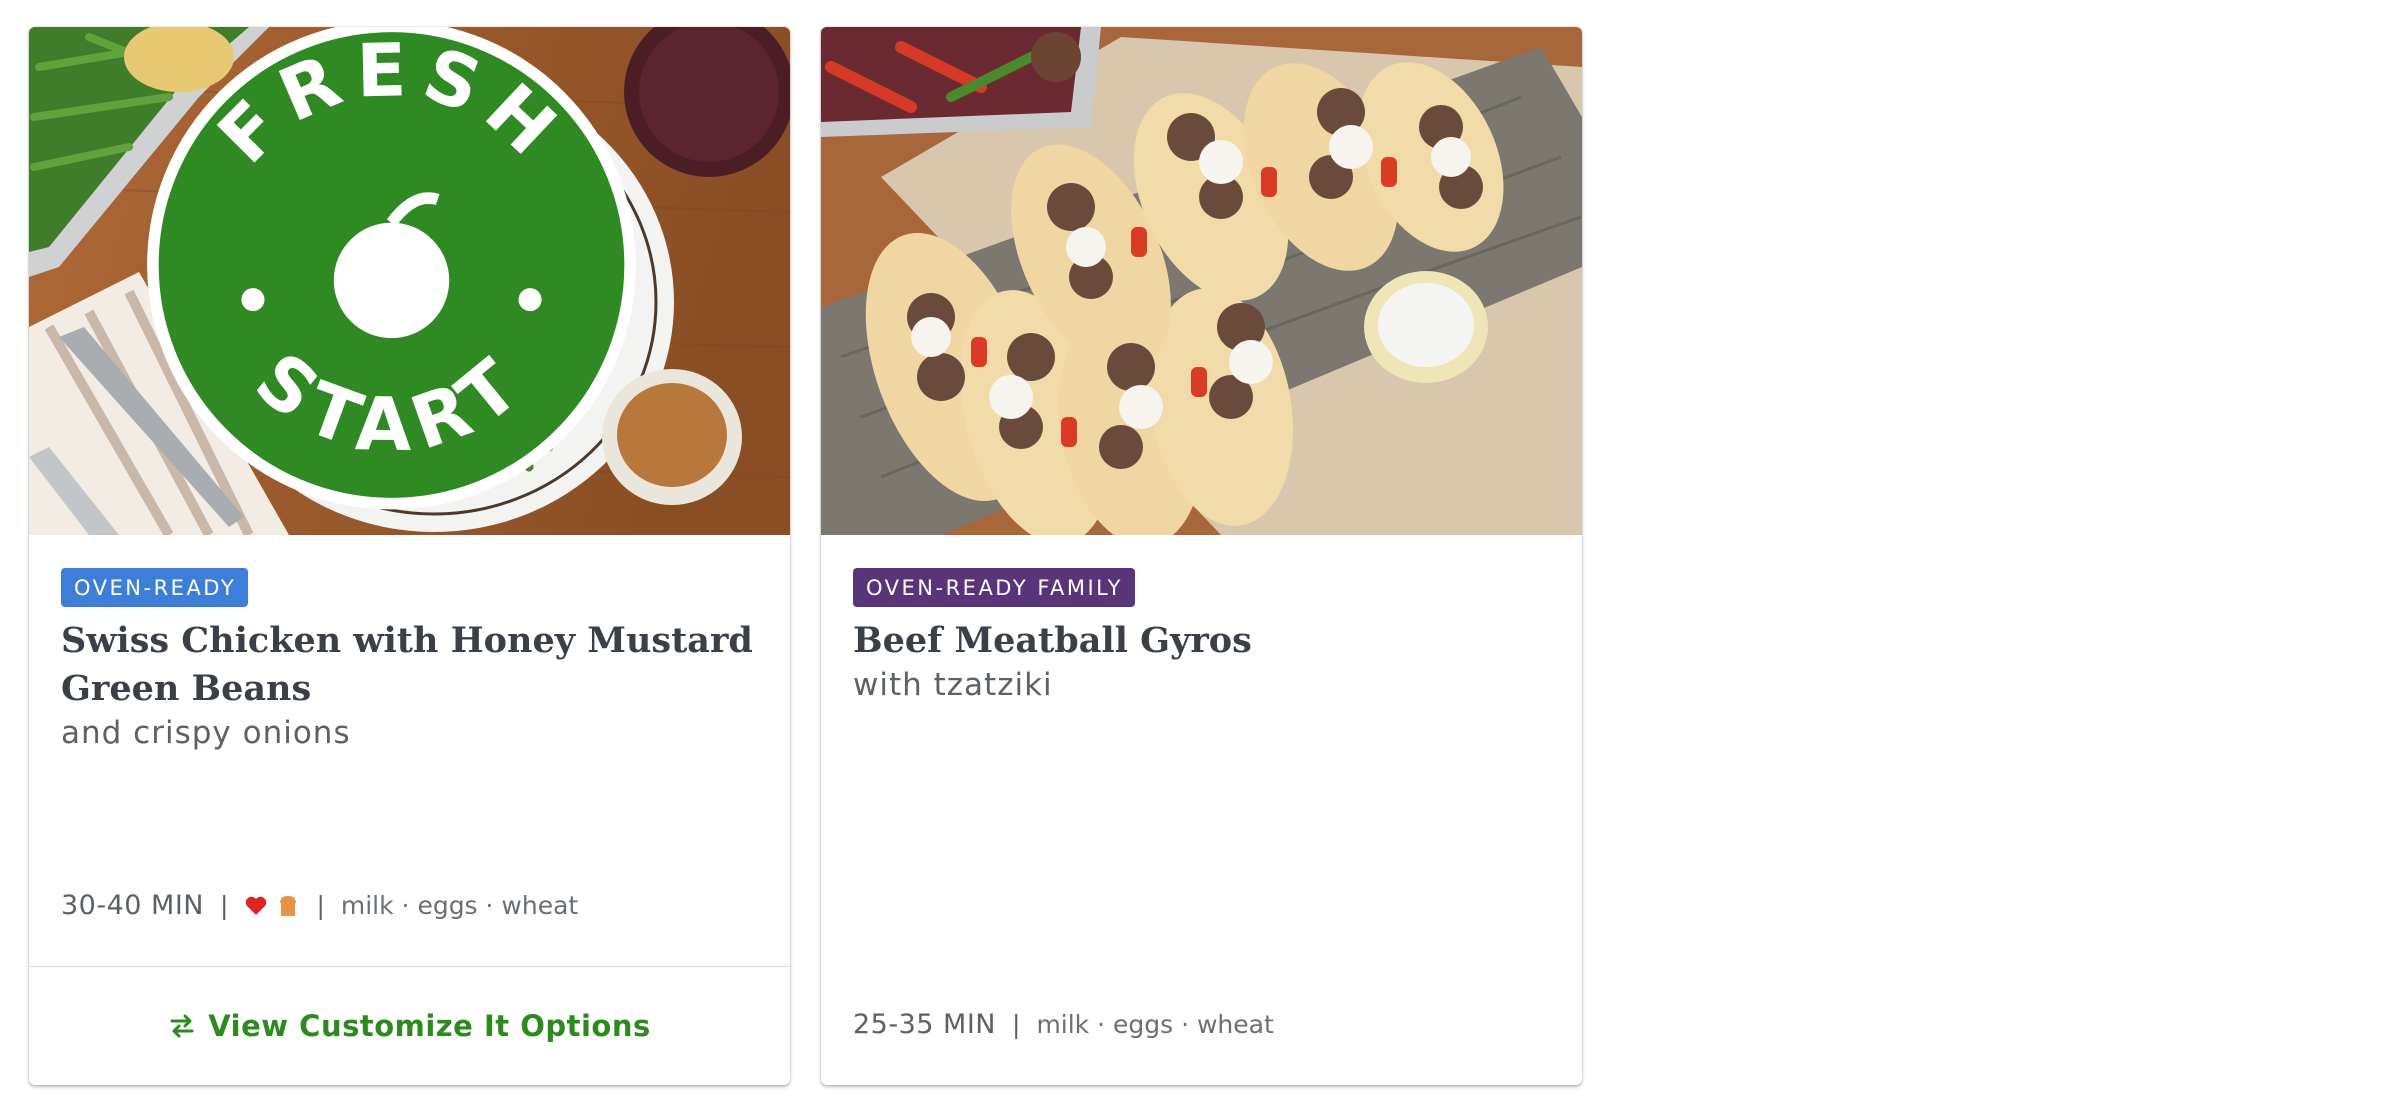  I want to click on view-customize-options-button: View Customize It Options, so click(409, 1025).